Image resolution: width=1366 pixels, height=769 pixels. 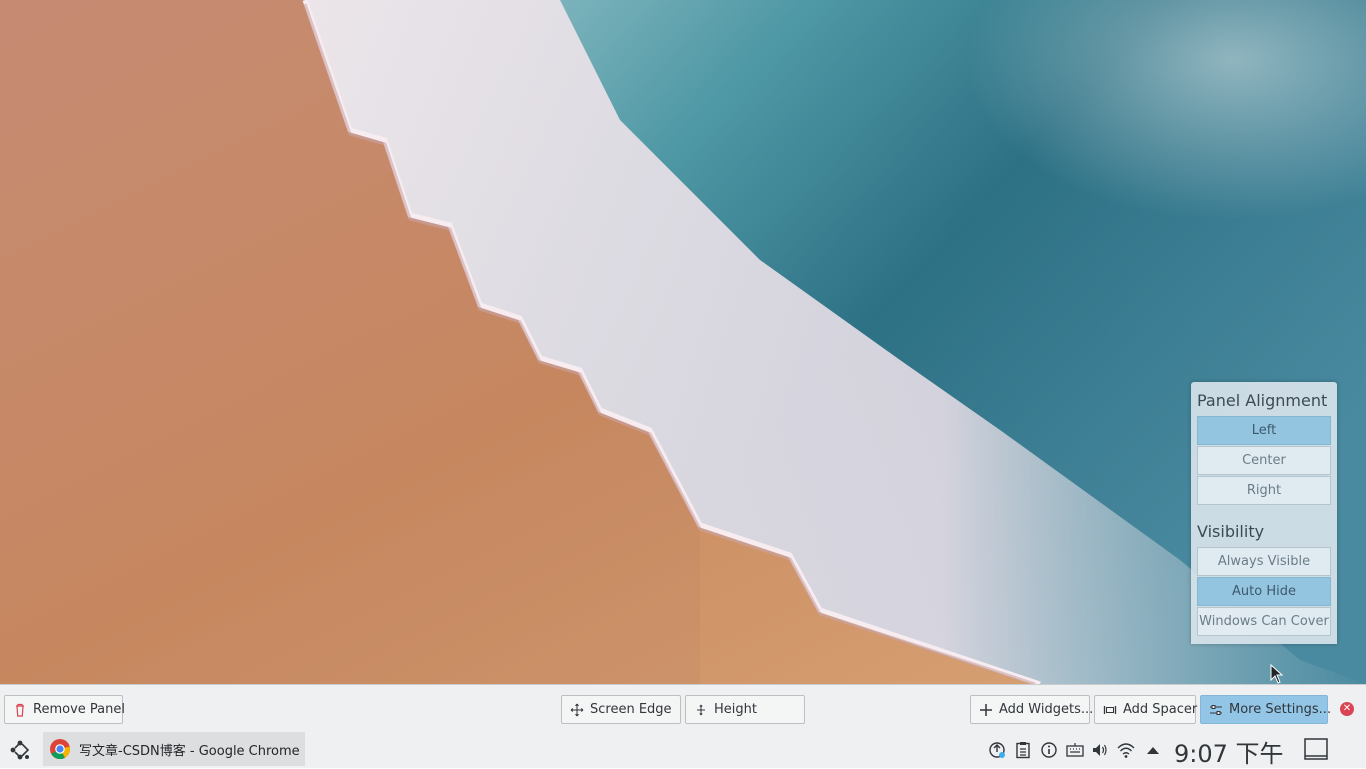 I want to click on add-spacer-label: Add Spacer, so click(x=1160, y=709).